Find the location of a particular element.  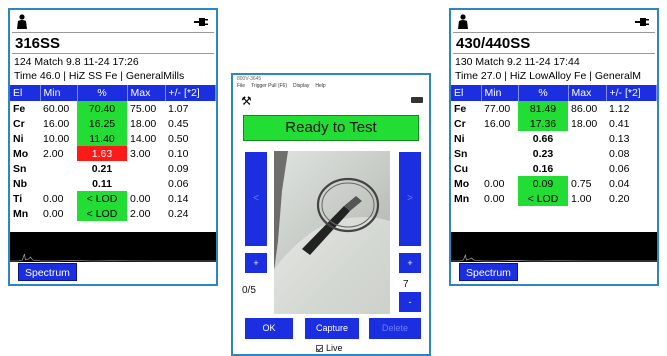

table-row: Ni 0.66 0.13 is located at coordinates (554, 138).